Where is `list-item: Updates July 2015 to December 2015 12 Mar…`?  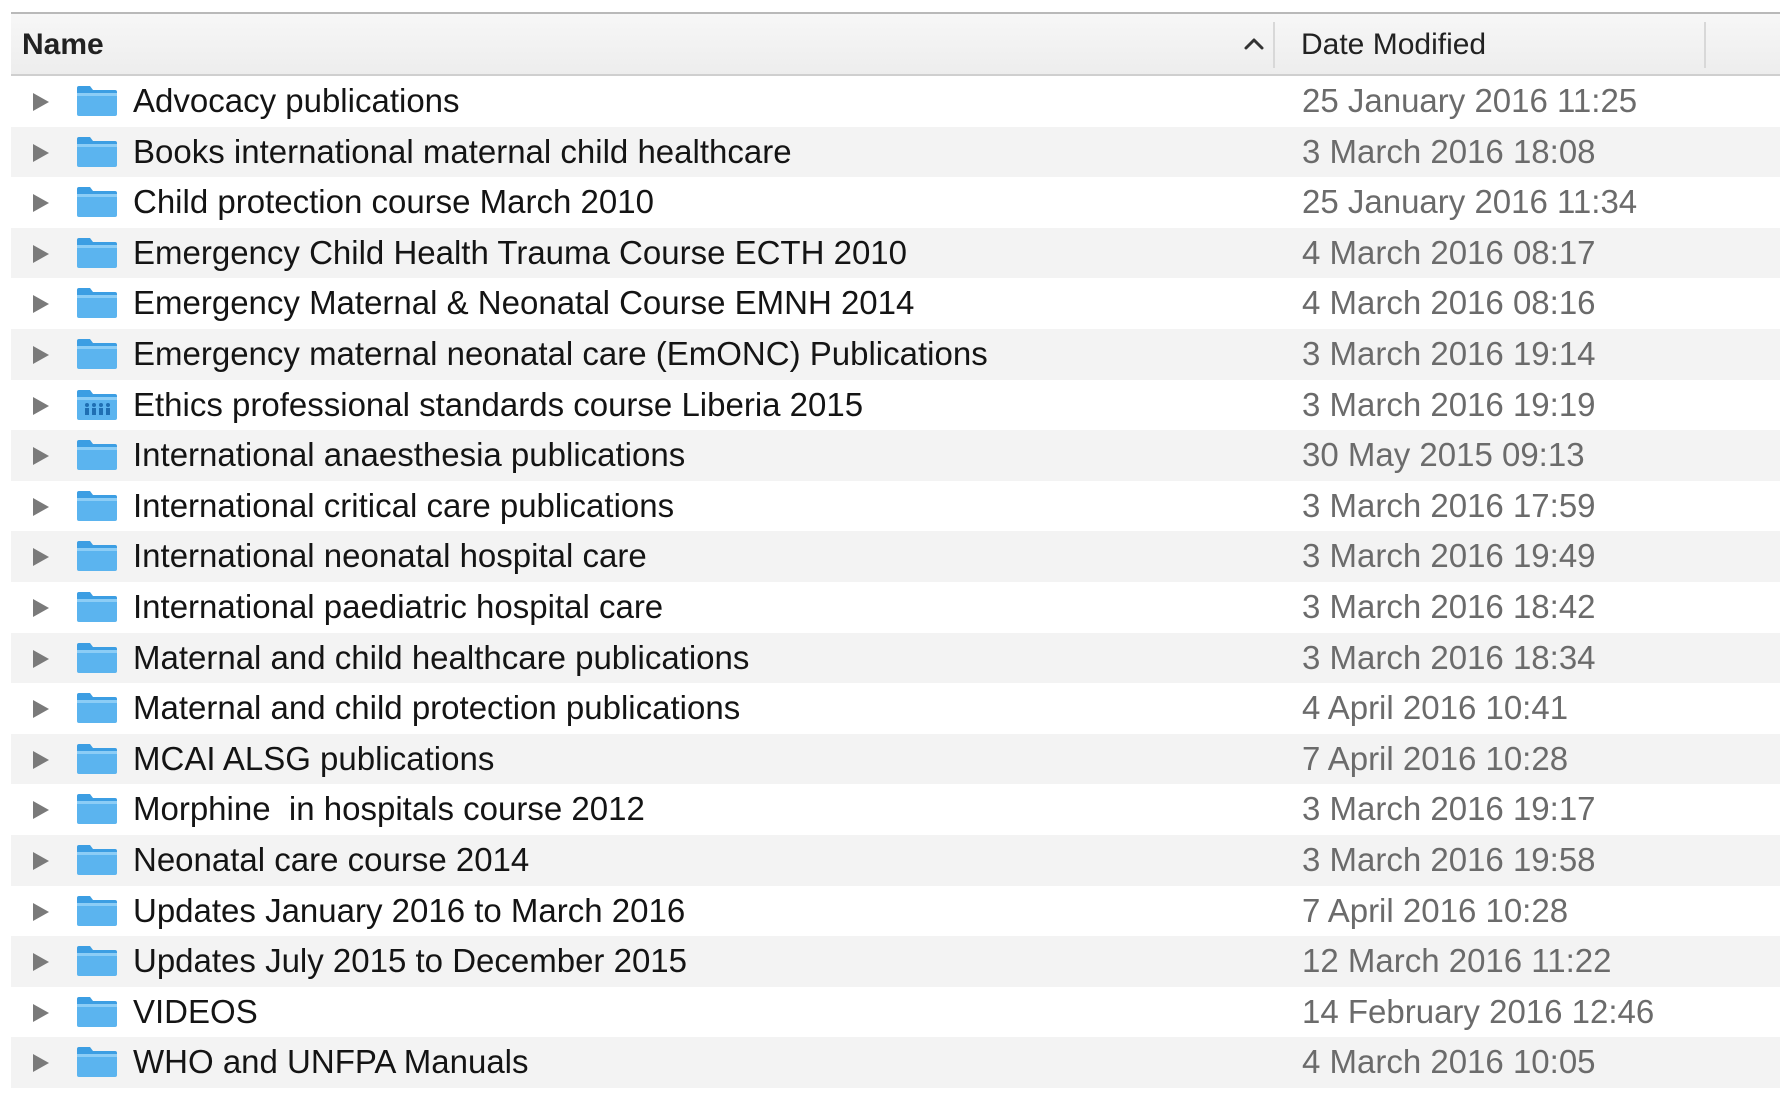 list-item: Updates July 2015 to December 2015 12 Mar… is located at coordinates (895, 961).